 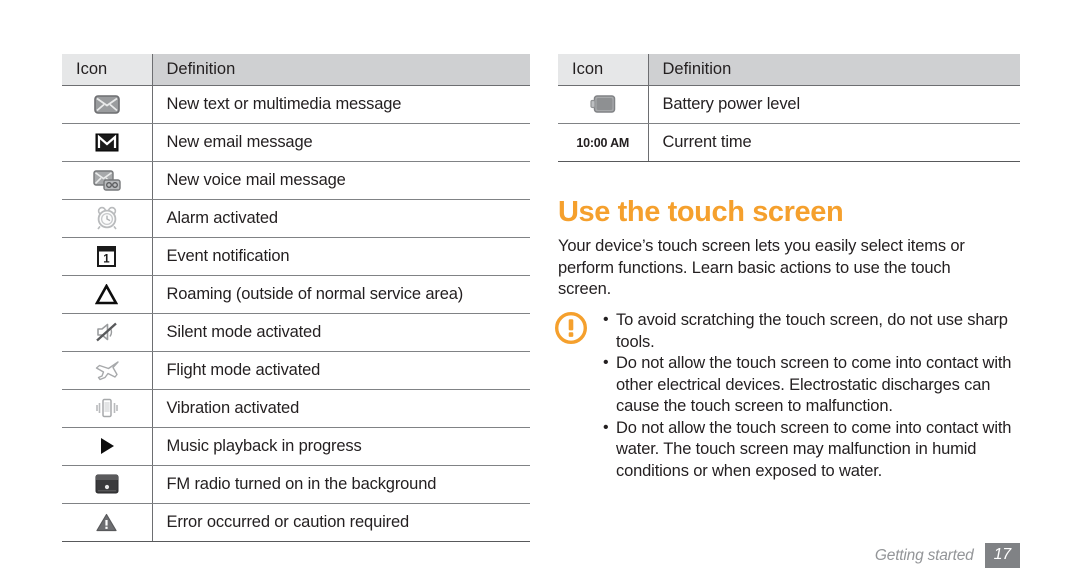 What do you see at coordinates (924, 555) in the screenshot?
I see `footer-section-label: Getting started` at bounding box center [924, 555].